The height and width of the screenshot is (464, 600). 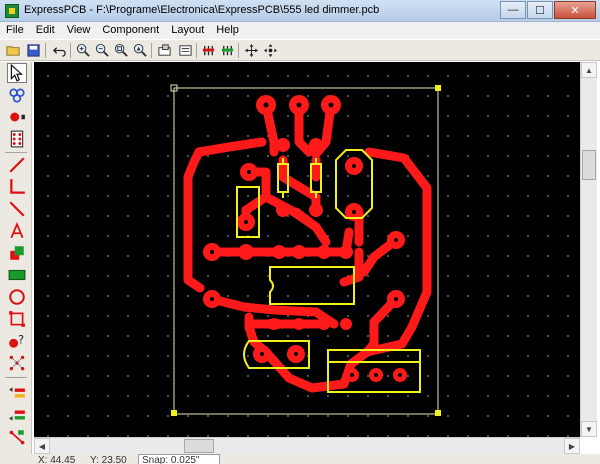 I want to click on scroll-right-icon: ▶, so click(x=572, y=446).